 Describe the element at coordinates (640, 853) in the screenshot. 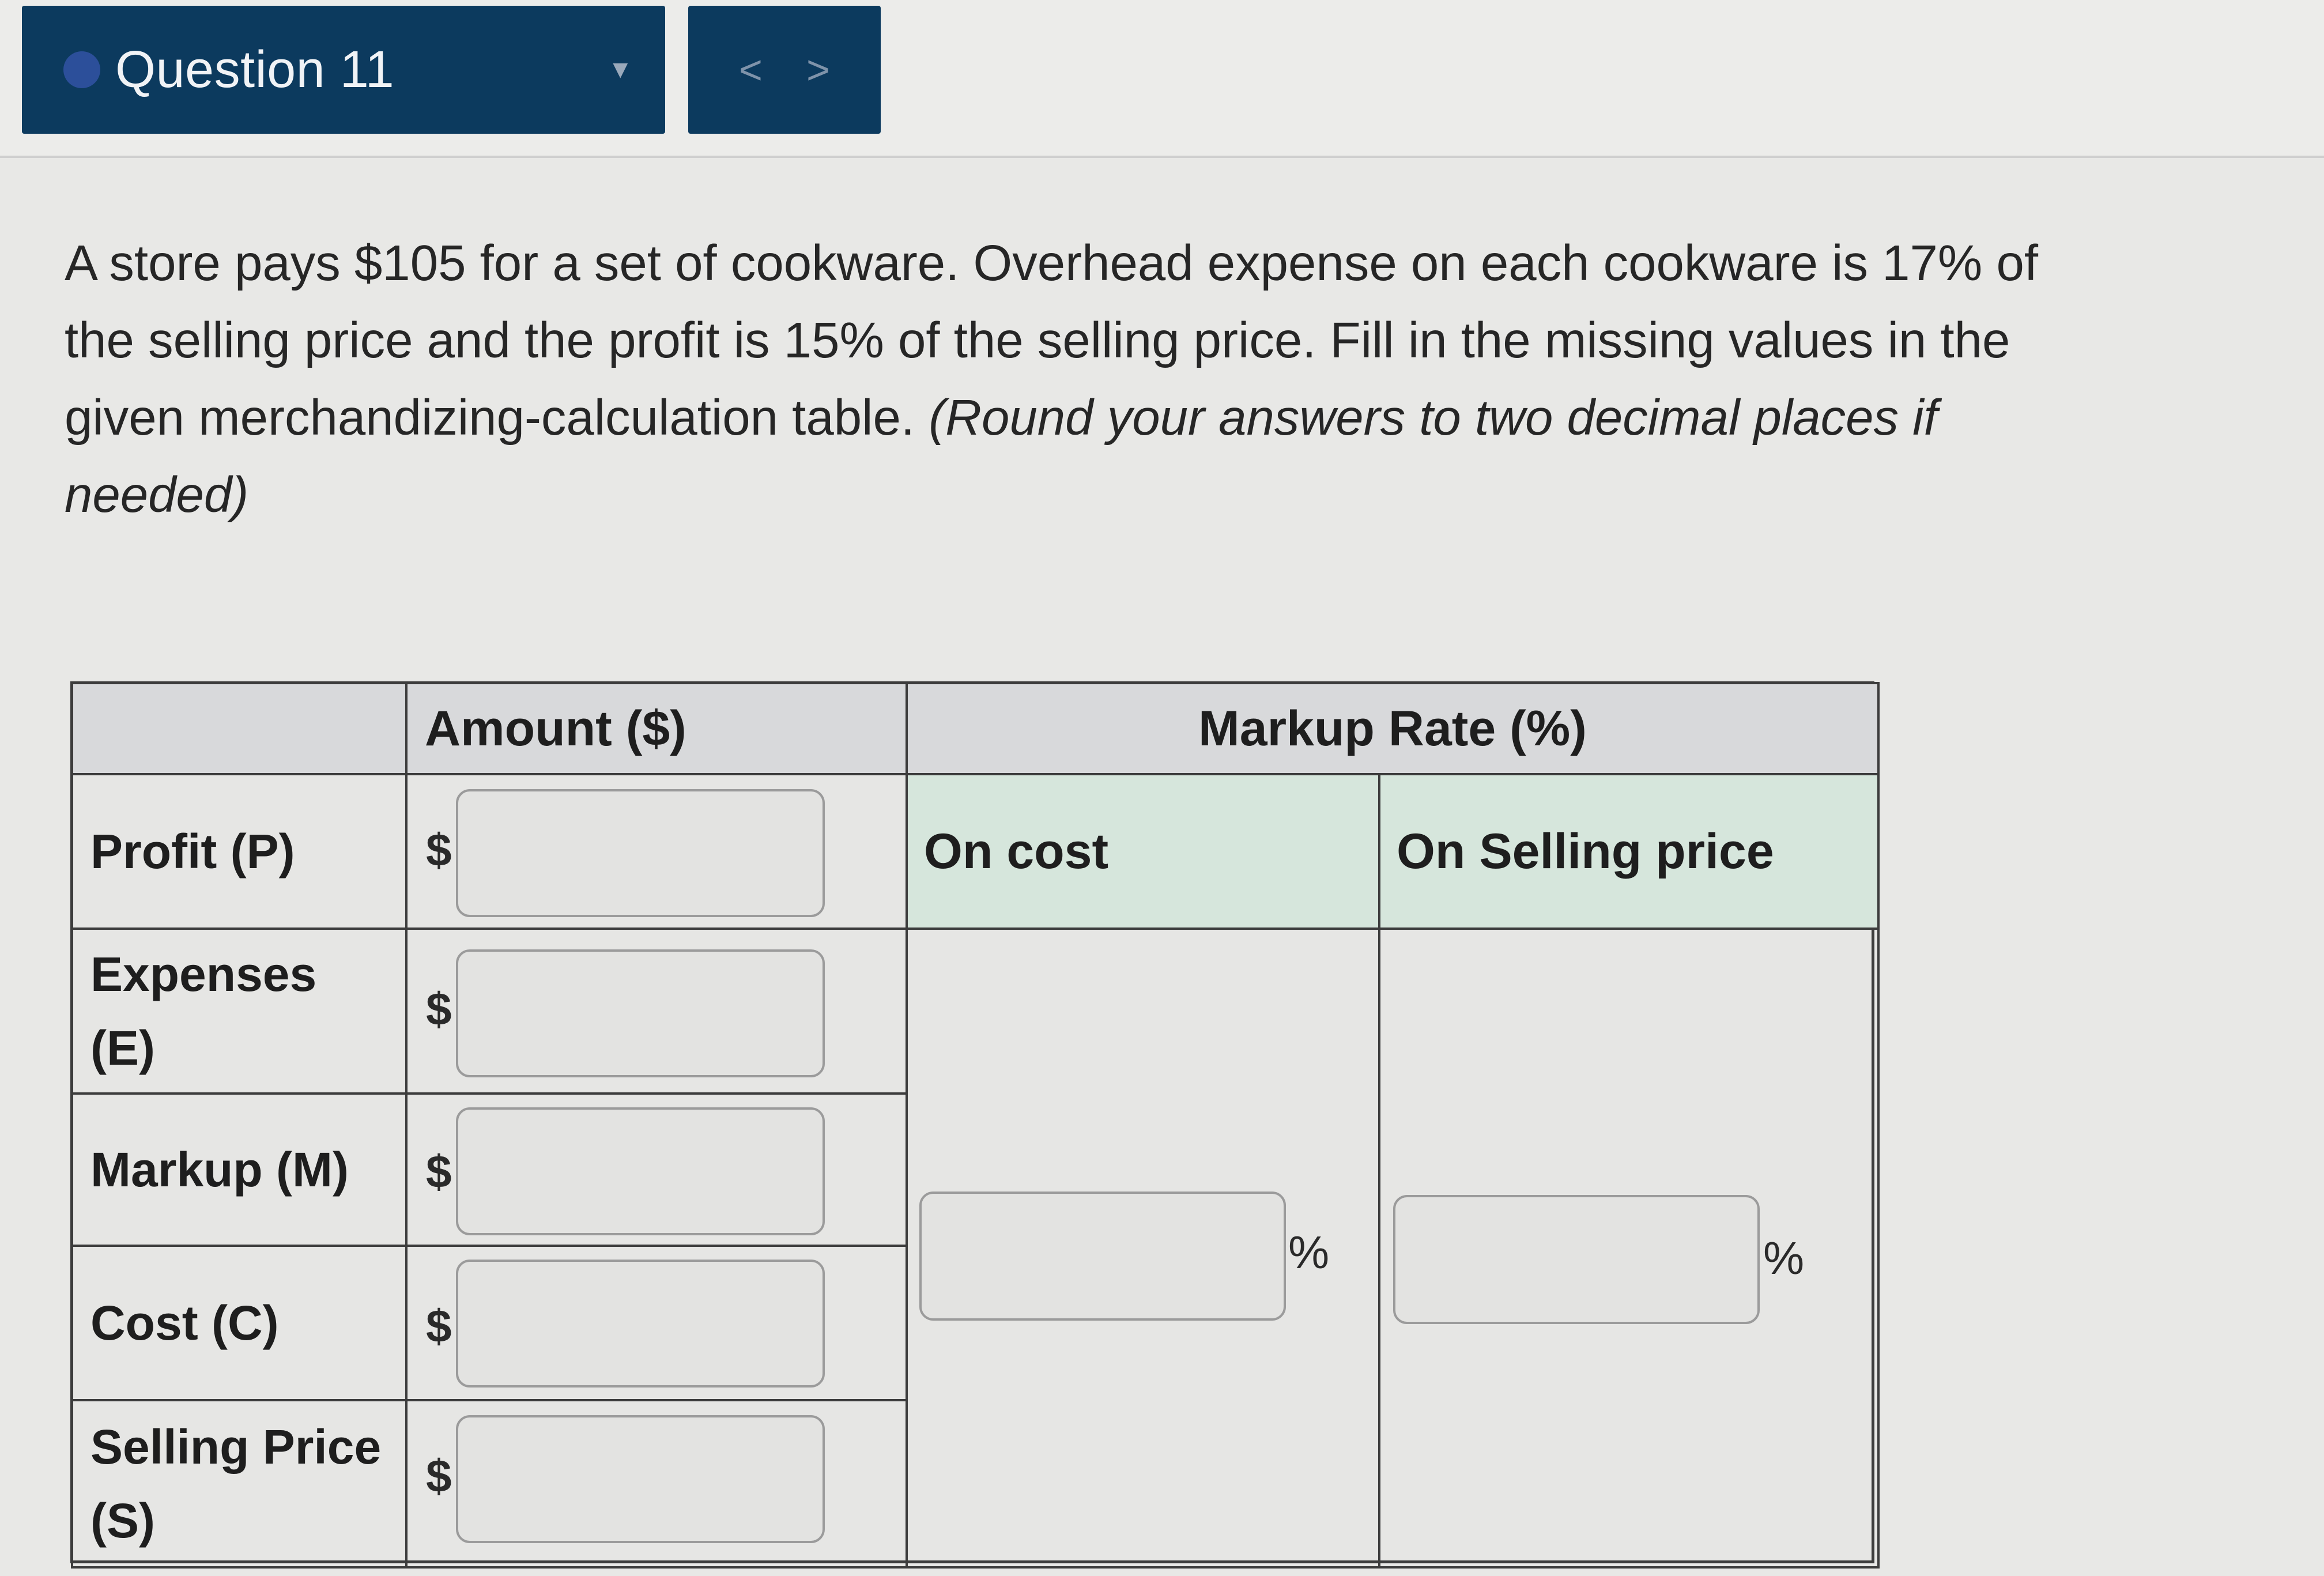

I see `profit-amount-input` at that location.